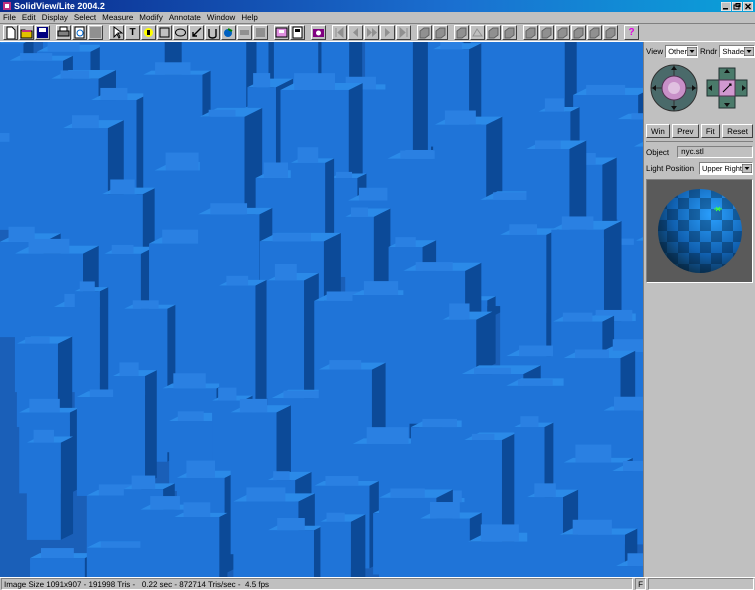 Image resolution: width=755 pixels, height=590 pixels. I want to click on status-indicator: F, so click(640, 584).